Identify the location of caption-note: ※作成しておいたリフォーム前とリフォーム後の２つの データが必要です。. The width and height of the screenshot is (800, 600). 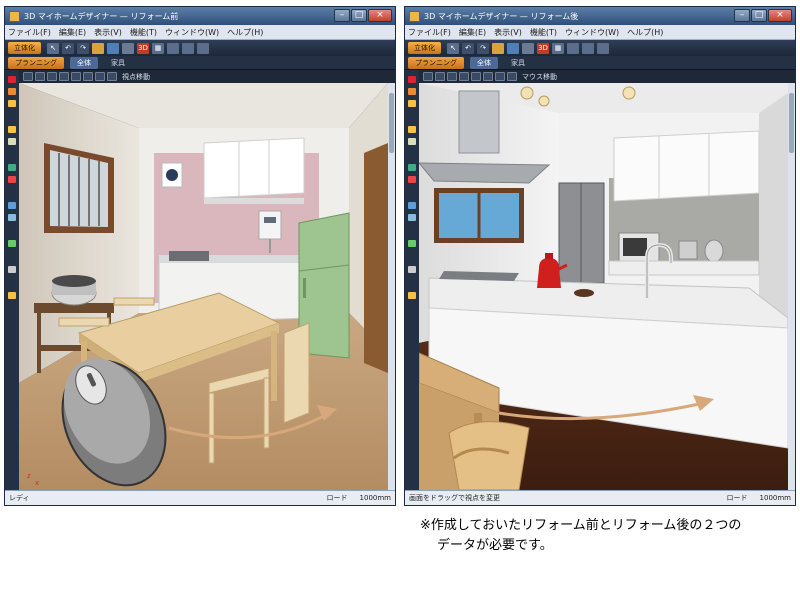
(608, 536).